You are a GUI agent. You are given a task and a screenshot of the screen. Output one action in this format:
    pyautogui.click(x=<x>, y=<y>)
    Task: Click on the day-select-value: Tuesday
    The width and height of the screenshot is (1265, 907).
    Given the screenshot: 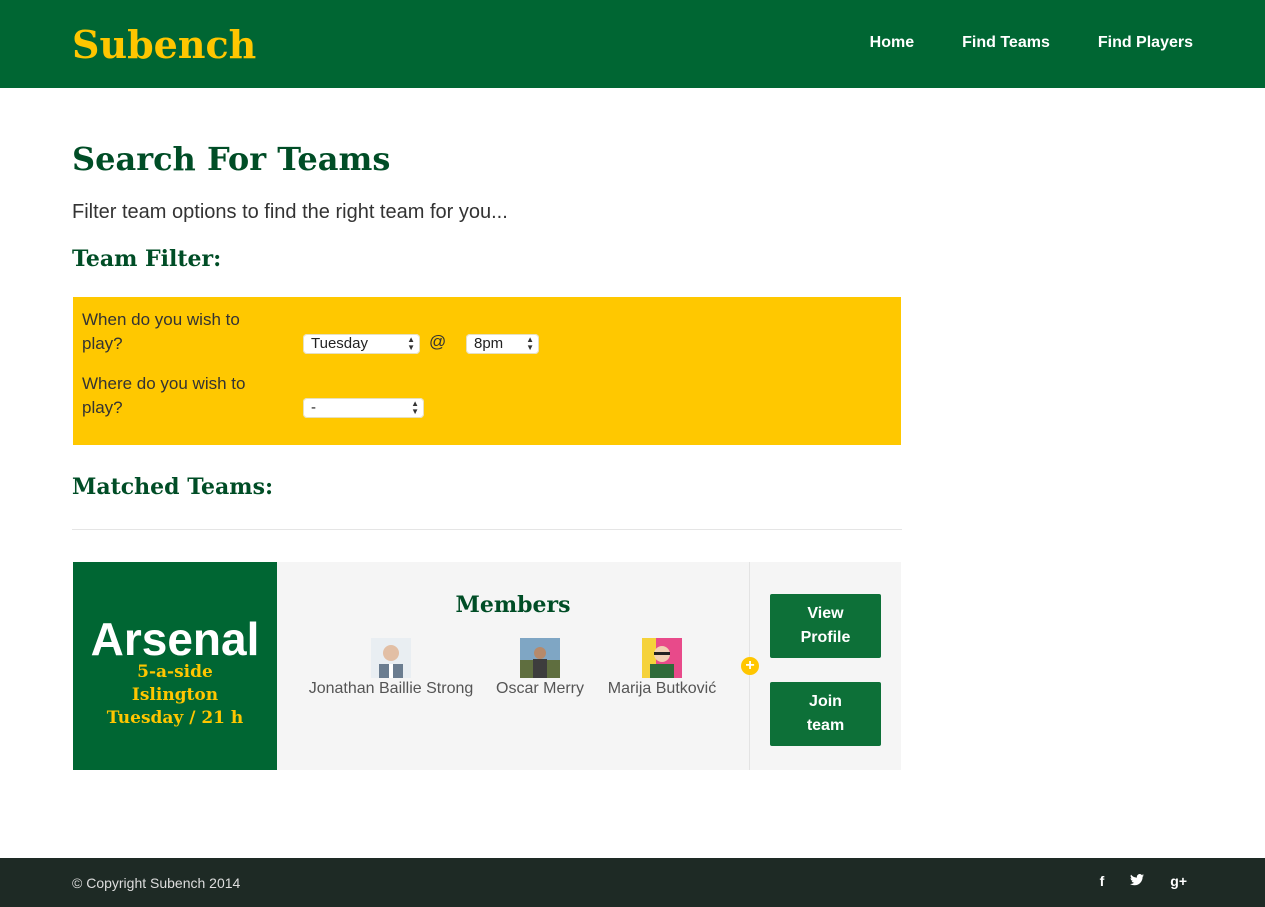 What is the action you would take?
    pyautogui.click(x=339, y=343)
    